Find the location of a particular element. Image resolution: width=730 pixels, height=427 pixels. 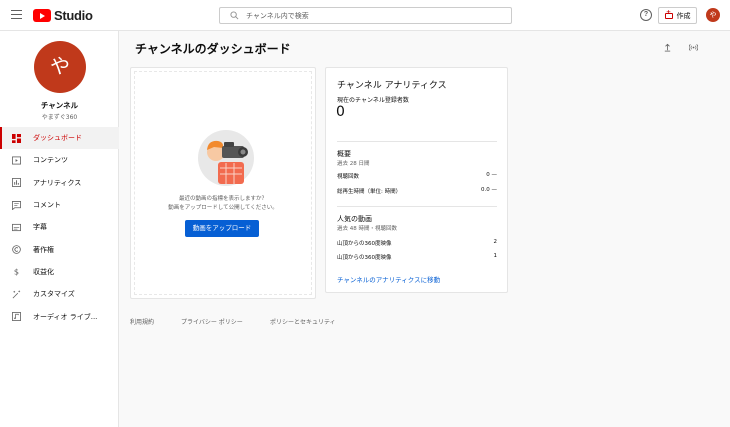

top-video-row: 山頂からの360度映像 1 is located at coordinates (417, 257).